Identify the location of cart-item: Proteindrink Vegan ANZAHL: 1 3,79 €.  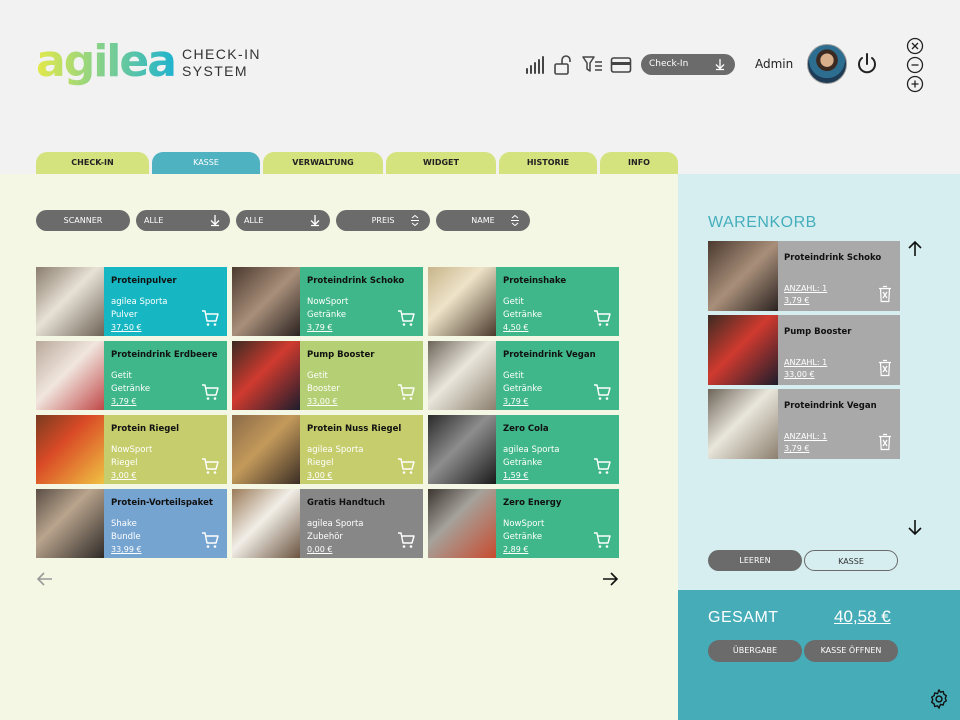
(804, 424).